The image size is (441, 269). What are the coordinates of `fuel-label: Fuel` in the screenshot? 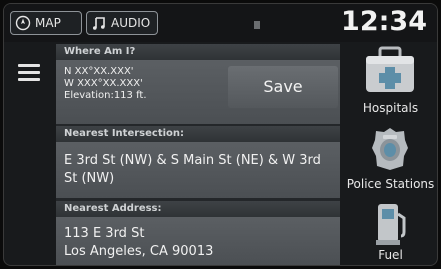 It's located at (390, 255).